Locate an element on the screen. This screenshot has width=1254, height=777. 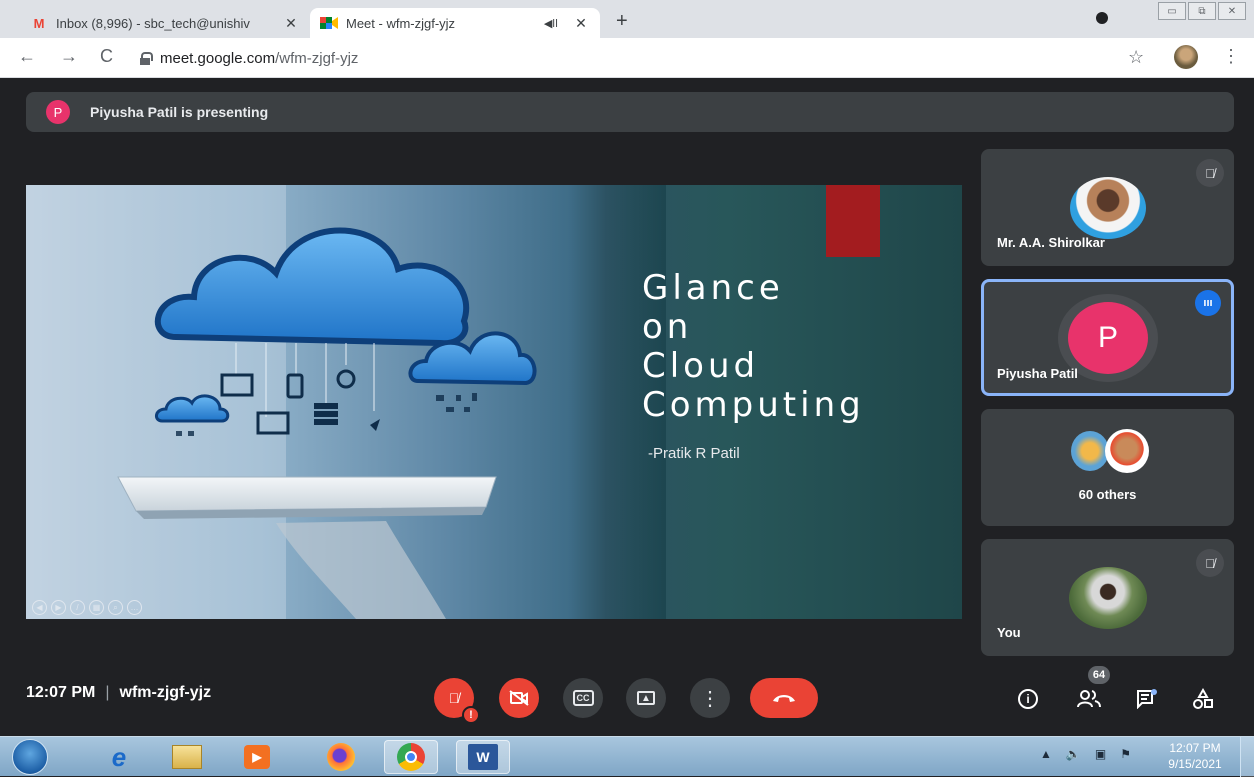
zoom-icon: ⌕ is located at coordinates (115, 607).